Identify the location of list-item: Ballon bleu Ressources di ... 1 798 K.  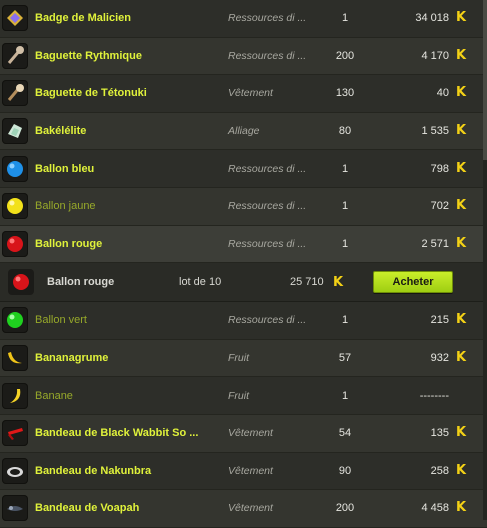
(243, 169).